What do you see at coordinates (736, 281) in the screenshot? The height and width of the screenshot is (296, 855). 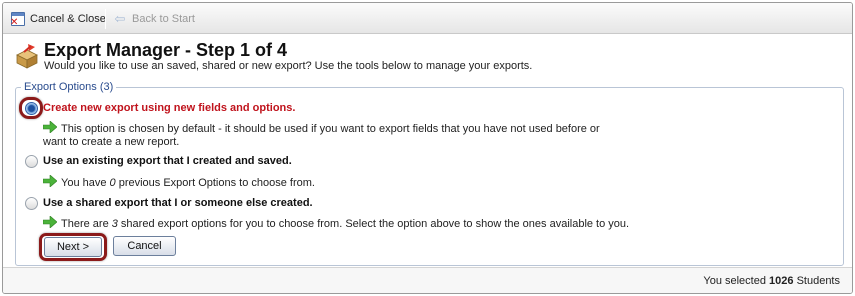 I see `footer-prefix: You selected` at bounding box center [736, 281].